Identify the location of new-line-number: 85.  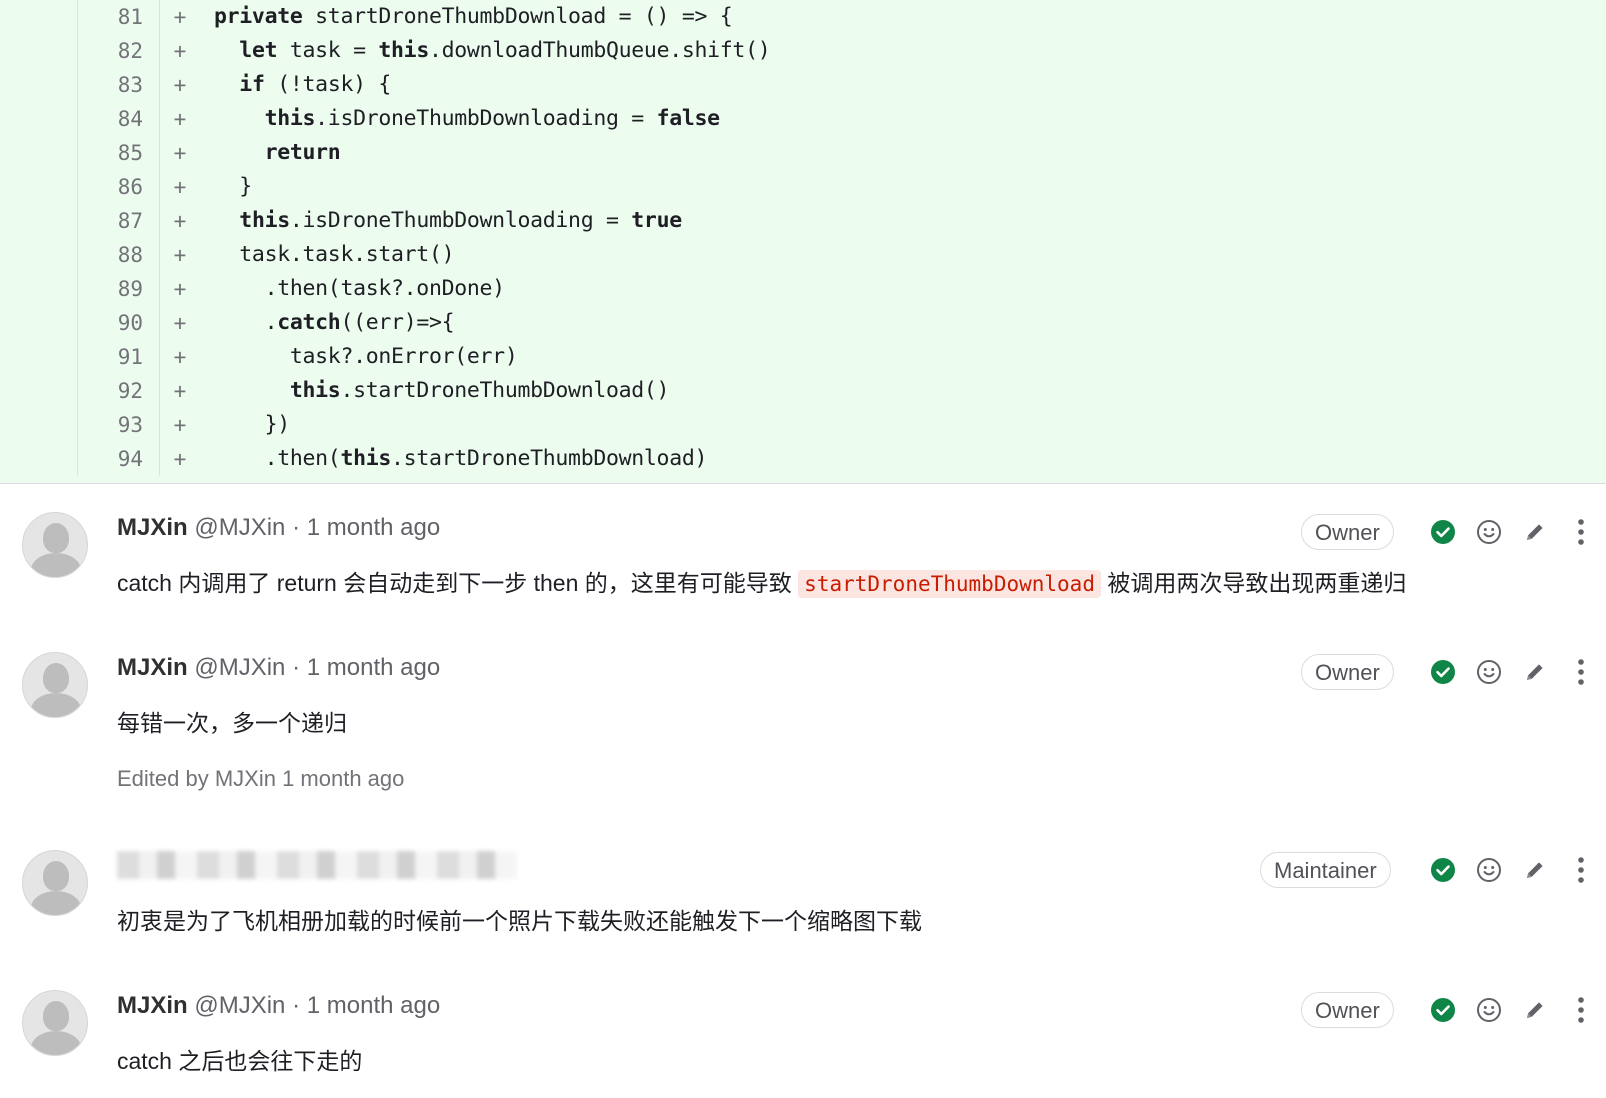
(119, 153).